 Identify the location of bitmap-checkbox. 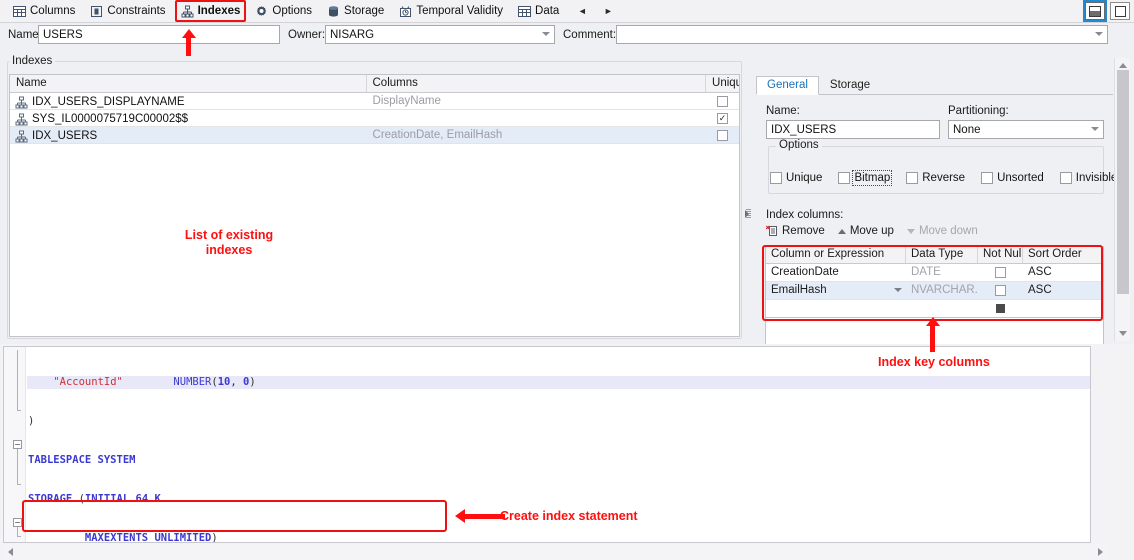
(844, 178).